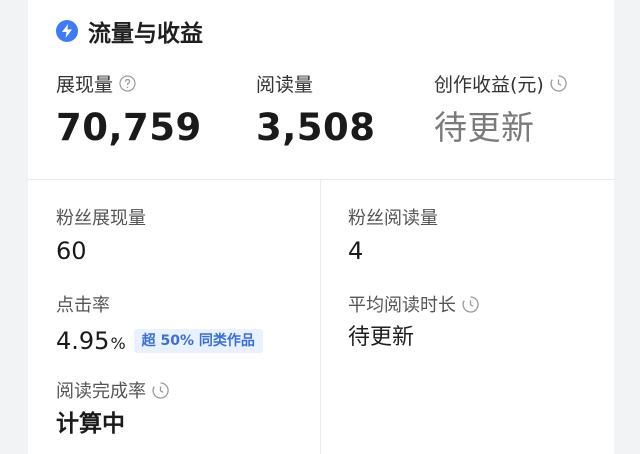 This screenshot has height=454, width=640. What do you see at coordinates (285, 84) in the screenshot?
I see `reads-label: 阅读量` at bounding box center [285, 84].